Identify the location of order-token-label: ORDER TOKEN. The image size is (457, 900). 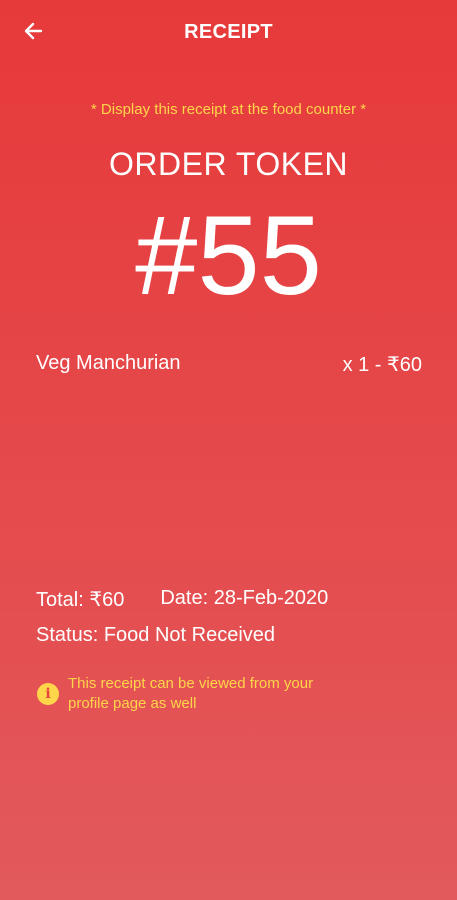
(228, 164).